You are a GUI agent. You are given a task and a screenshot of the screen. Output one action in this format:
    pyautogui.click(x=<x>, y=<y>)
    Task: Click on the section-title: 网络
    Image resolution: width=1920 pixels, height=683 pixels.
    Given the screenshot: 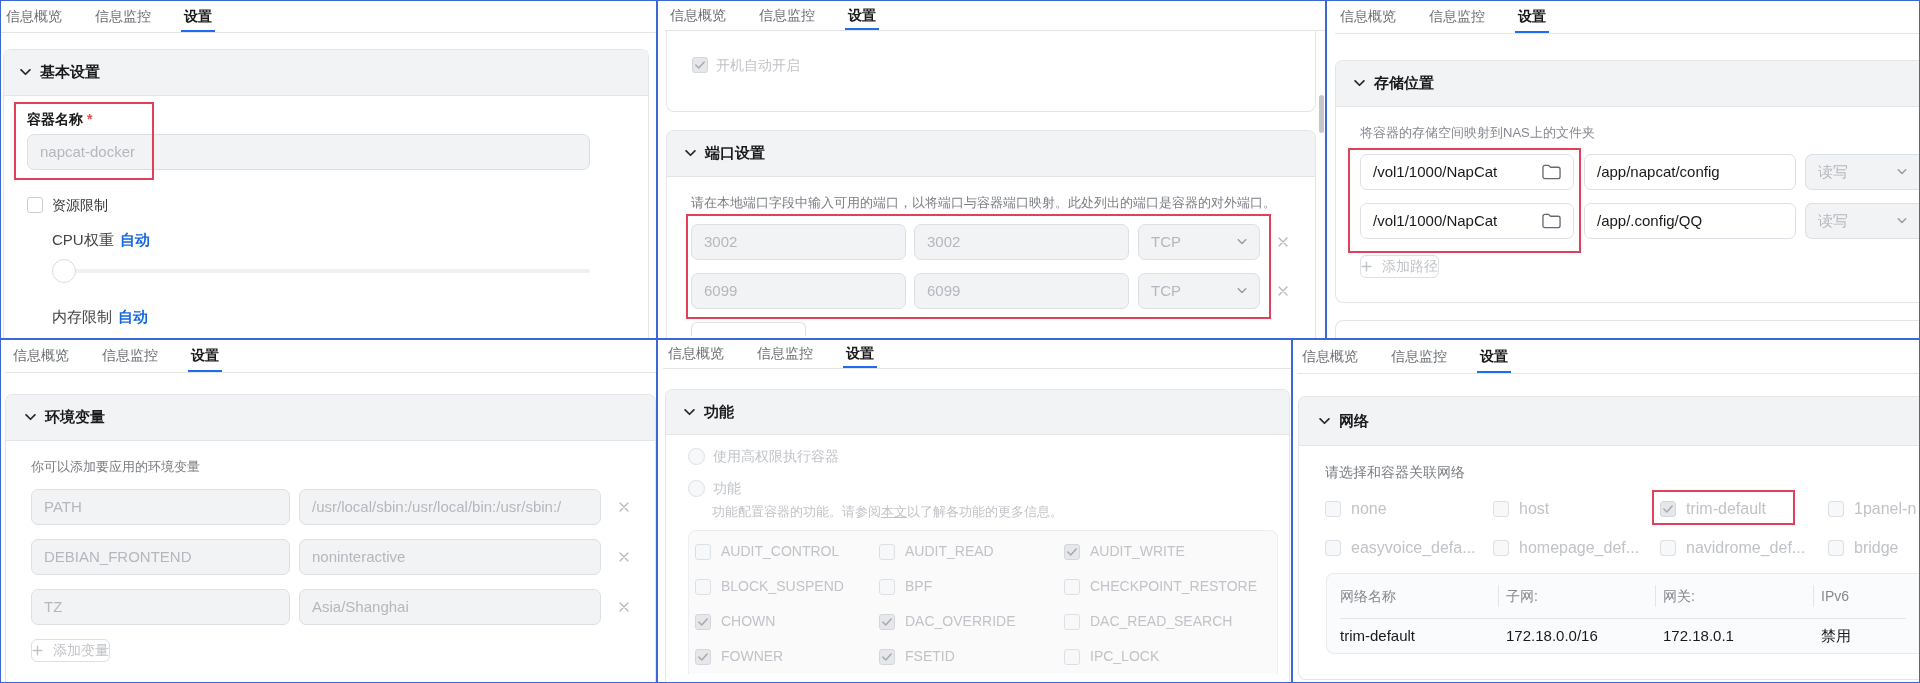 What is the action you would take?
    pyautogui.click(x=1354, y=420)
    